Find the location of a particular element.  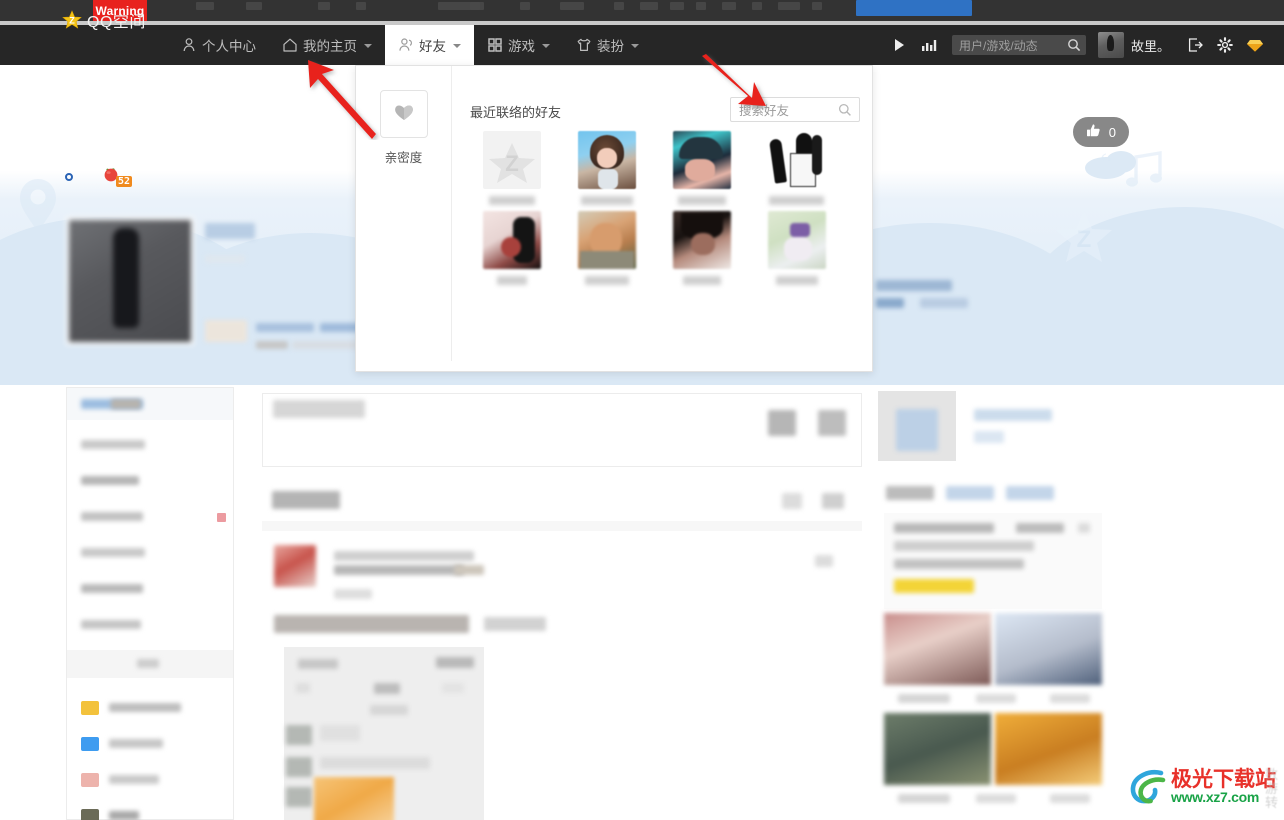

post-composer is located at coordinates (562, 430).